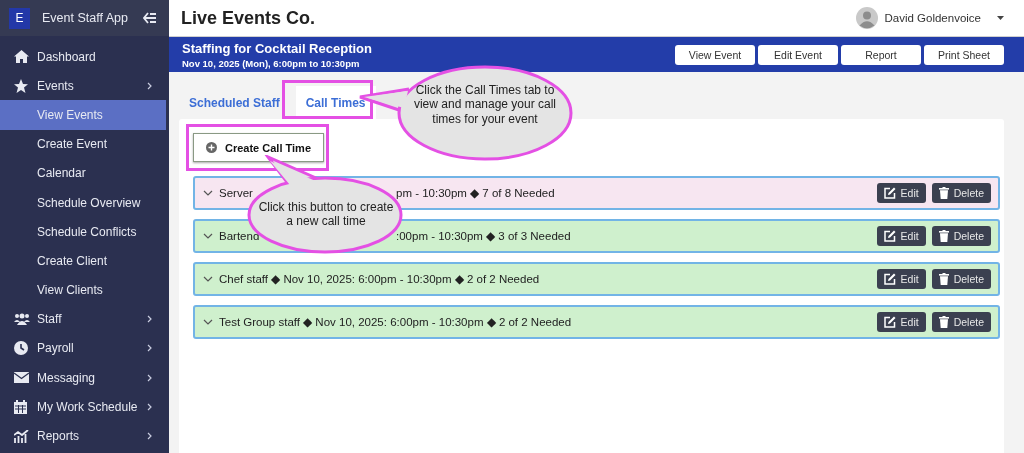 The height and width of the screenshot is (453, 1024). What do you see at coordinates (83, 57) in the screenshot?
I see `sidebar-item: Dashboard` at bounding box center [83, 57].